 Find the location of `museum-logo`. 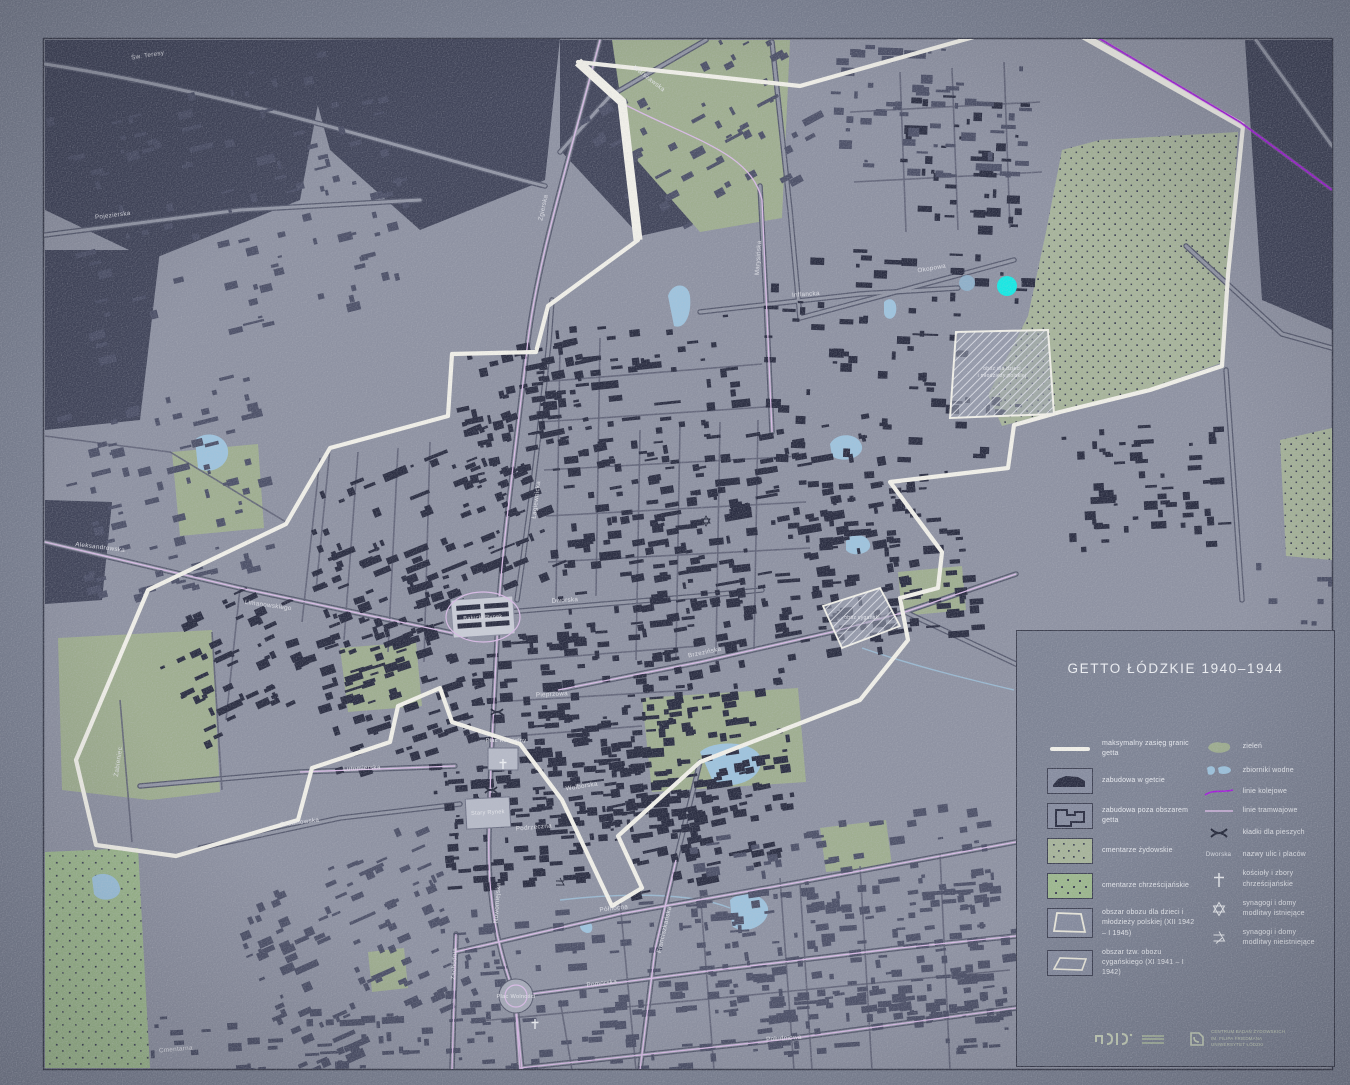

museum-logo is located at coordinates (1128, 1039).